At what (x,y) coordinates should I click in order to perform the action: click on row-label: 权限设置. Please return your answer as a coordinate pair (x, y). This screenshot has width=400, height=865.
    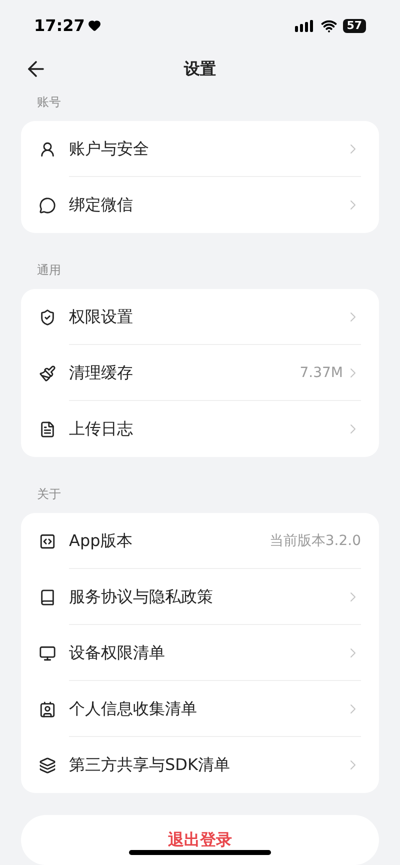
    Looking at the image, I should click on (101, 317).